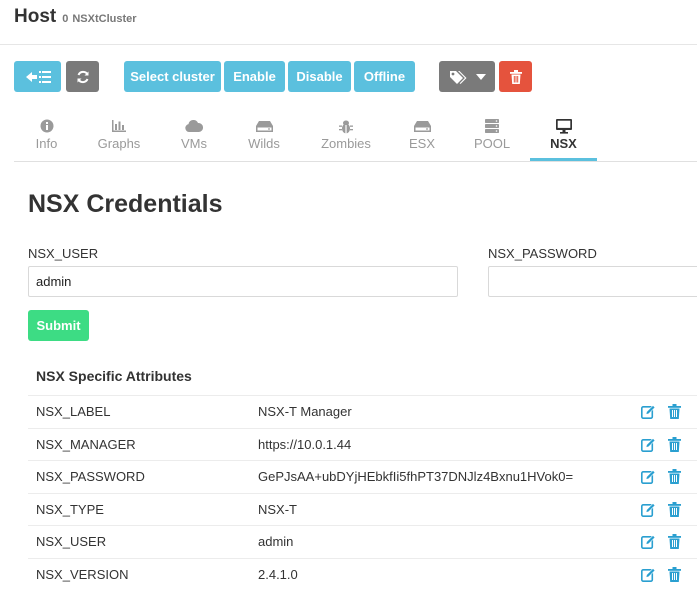 The image size is (697, 590). What do you see at coordinates (362, 411) in the screenshot?
I see `table-row: NSX_LABEL NSX-T Manager` at bounding box center [362, 411].